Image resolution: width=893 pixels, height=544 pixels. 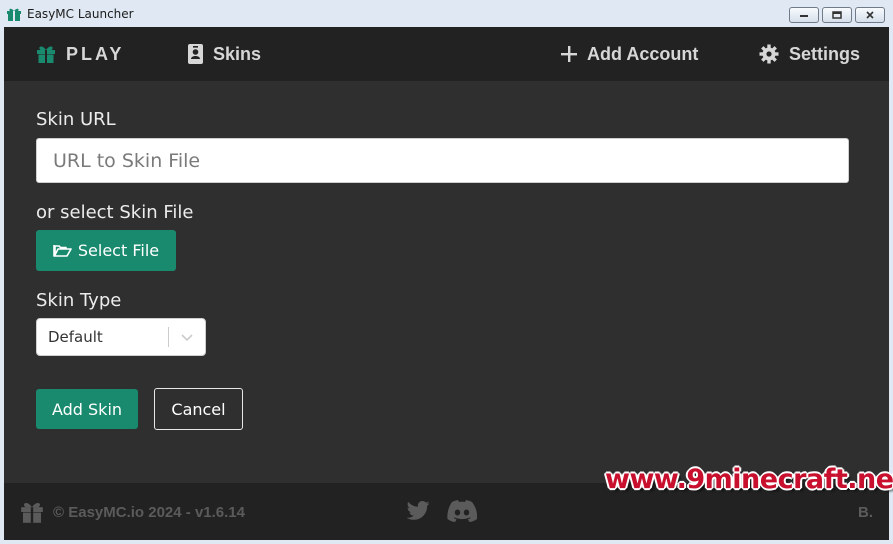 What do you see at coordinates (80, 14) in the screenshot?
I see `window-title: EasyMC Launcher` at bounding box center [80, 14].